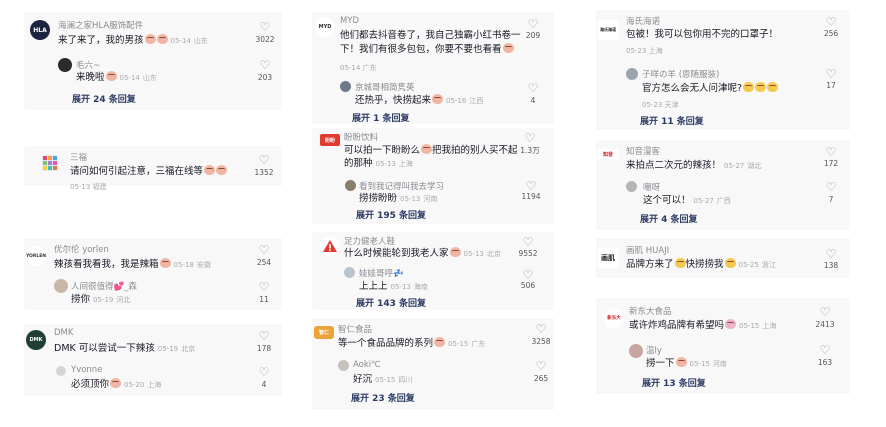 The image size is (886, 427). What do you see at coordinates (264, 299) in the screenshot?
I see `like-count: 11` at bounding box center [264, 299].